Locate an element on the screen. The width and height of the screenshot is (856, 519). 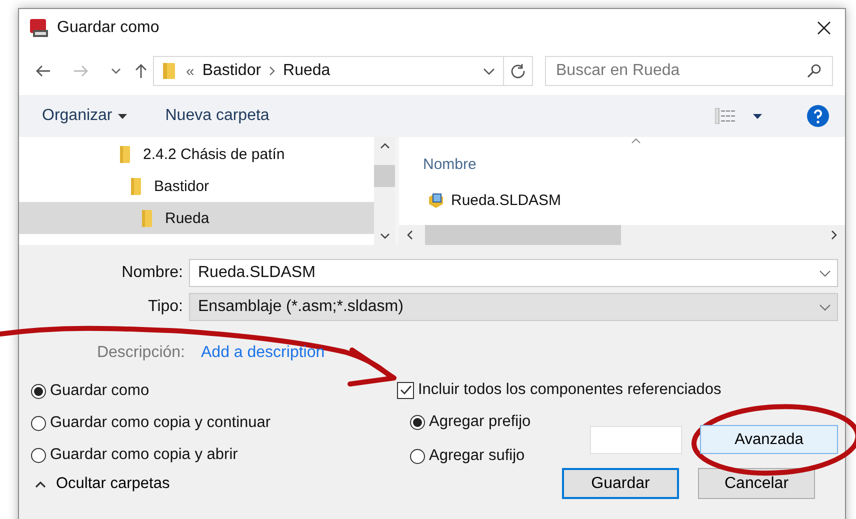
column-header: Nombre is located at coordinates (449, 166).